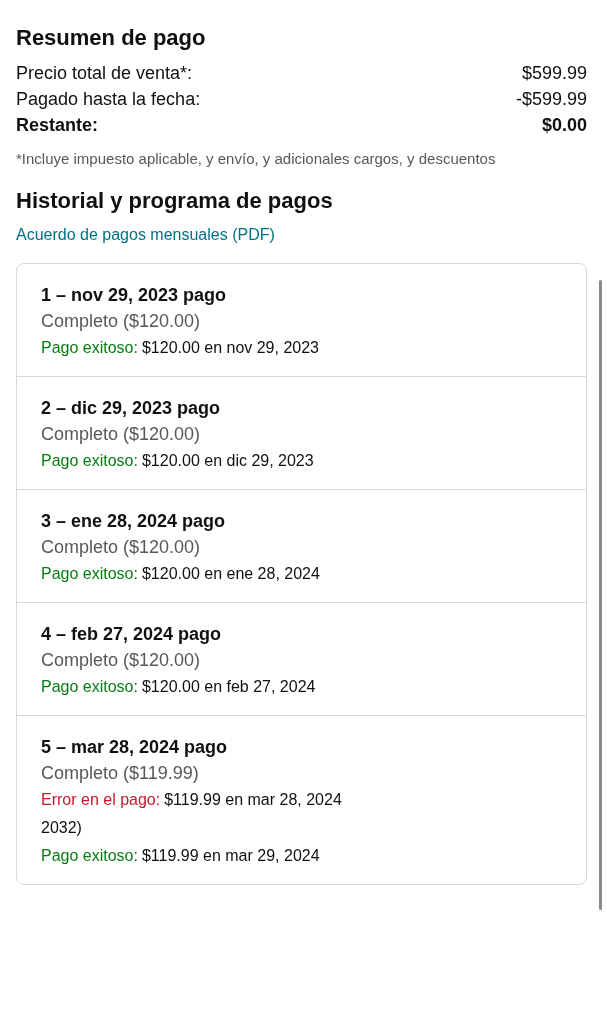  I want to click on summary-value: $0.00, so click(564, 125).